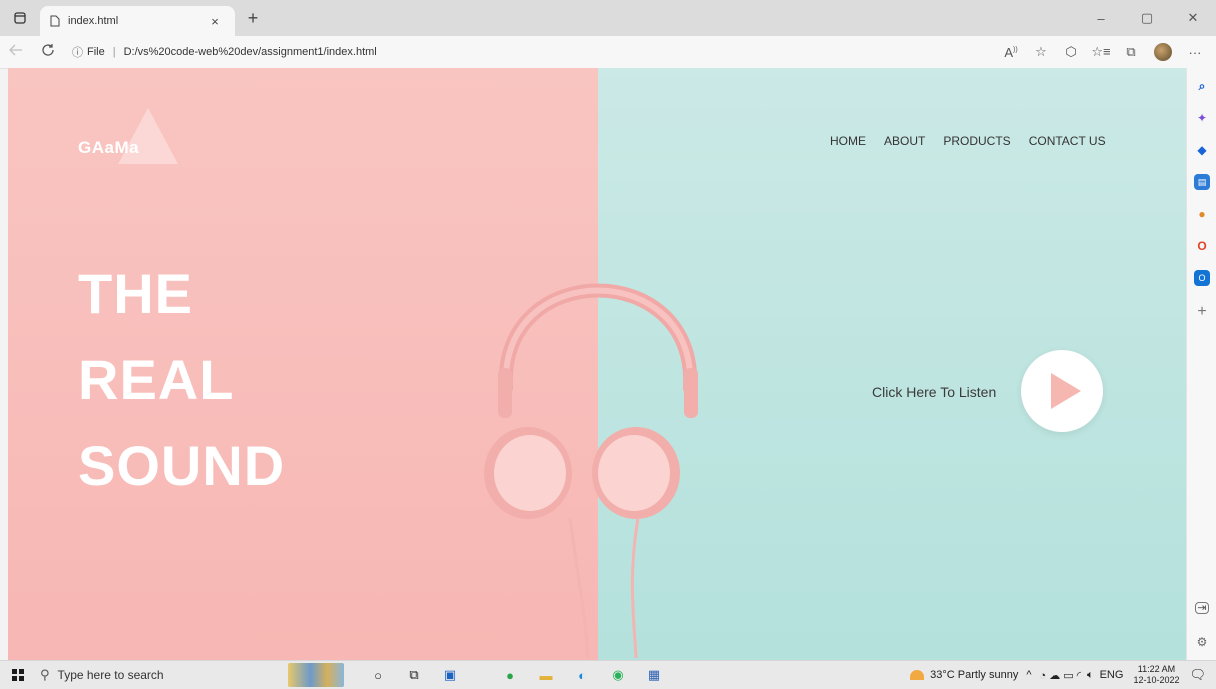 The image size is (1216, 689). What do you see at coordinates (1202, 642) in the screenshot?
I see `settings-icon: ⚙` at bounding box center [1202, 642].